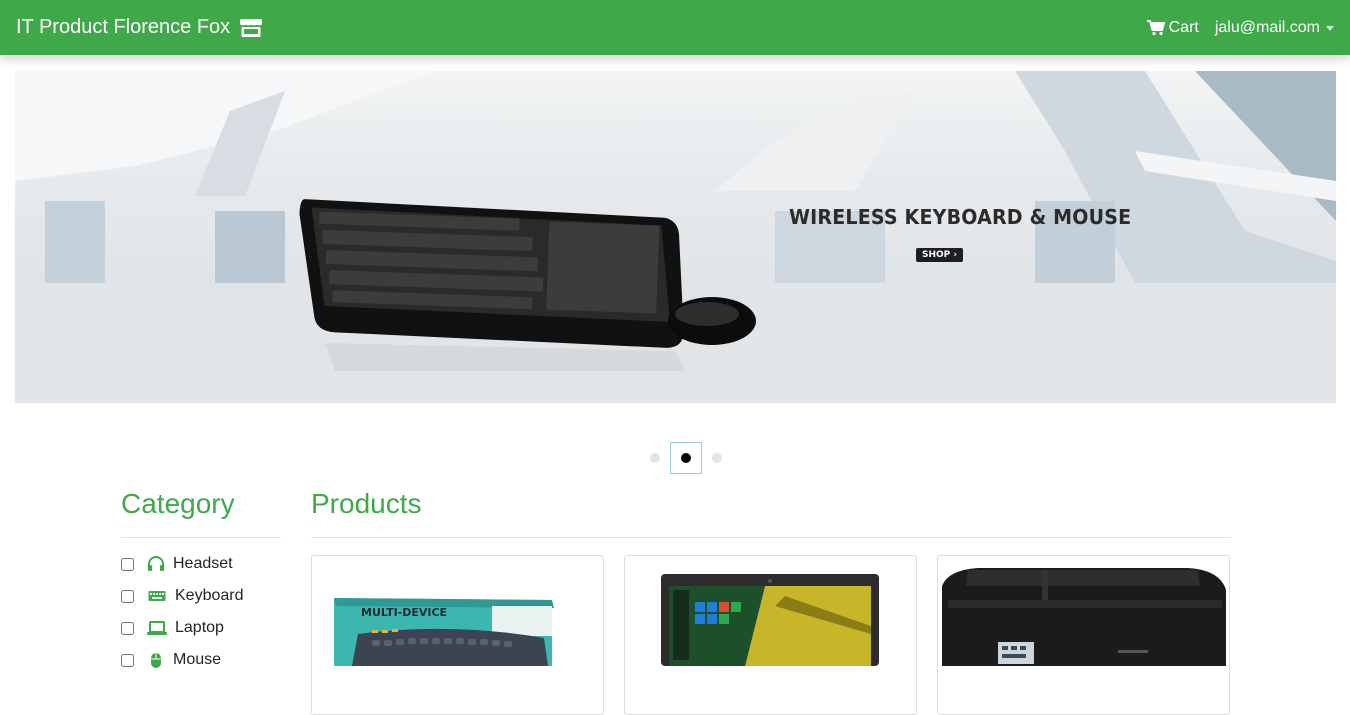 This screenshot has width=1350, height=715. I want to click on cart-label: Cart, so click(1183, 27).